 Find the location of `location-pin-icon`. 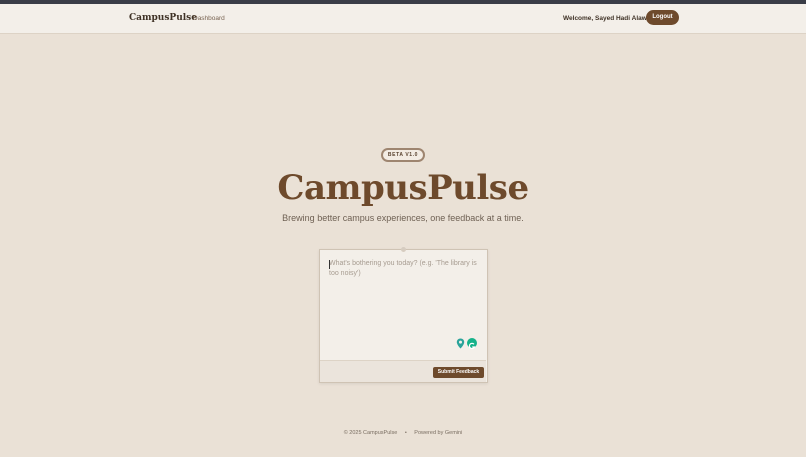

location-pin-icon is located at coordinates (460, 343).